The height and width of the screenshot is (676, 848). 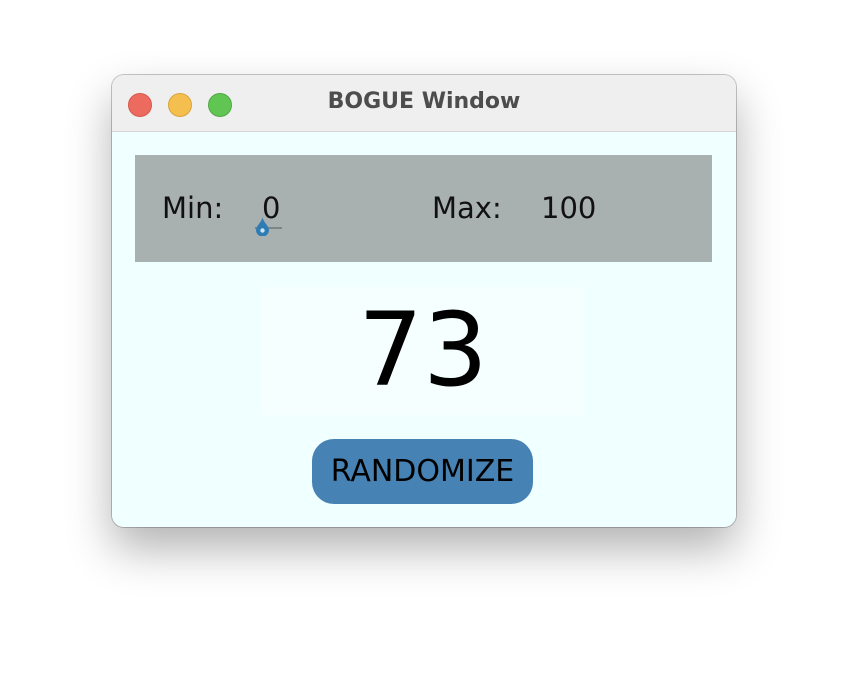 What do you see at coordinates (262, 226) in the screenshot?
I see `slider-thumb-icon` at bounding box center [262, 226].